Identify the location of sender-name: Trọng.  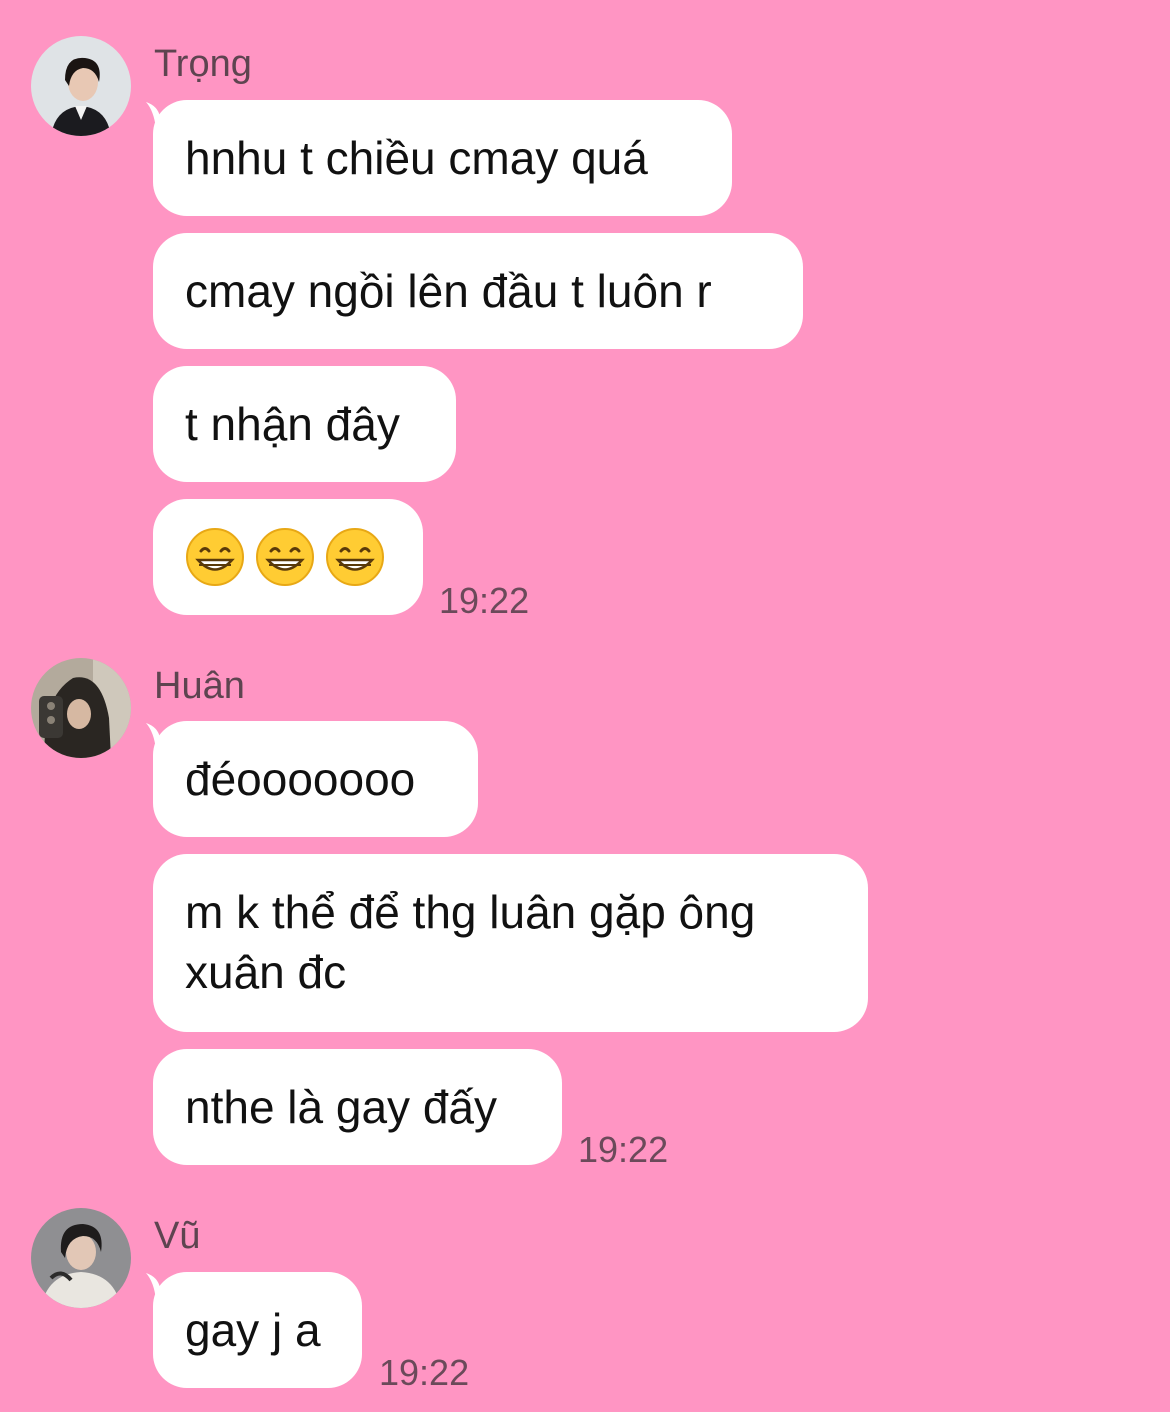
(203, 64).